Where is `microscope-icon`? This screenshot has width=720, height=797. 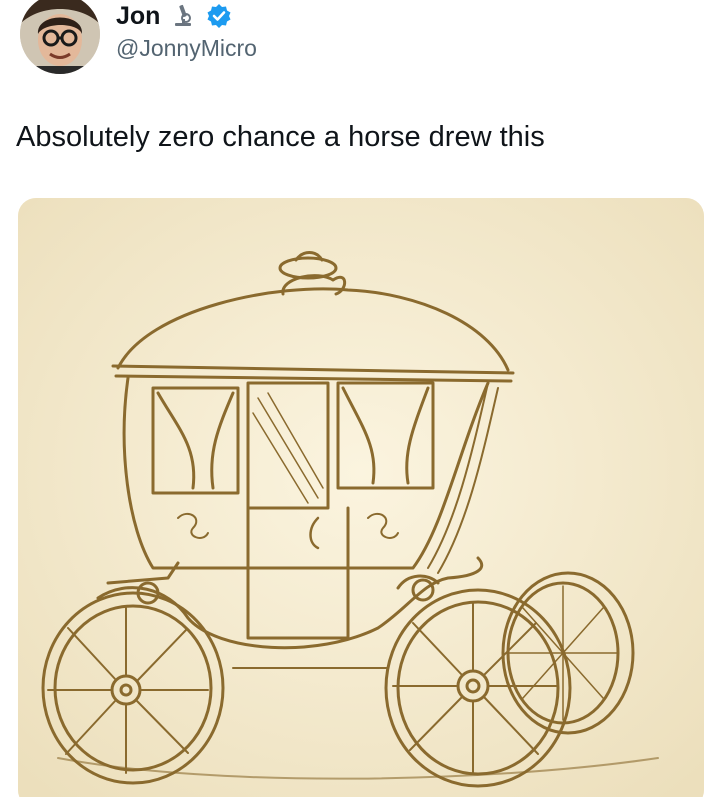 microscope-icon is located at coordinates (183, 16).